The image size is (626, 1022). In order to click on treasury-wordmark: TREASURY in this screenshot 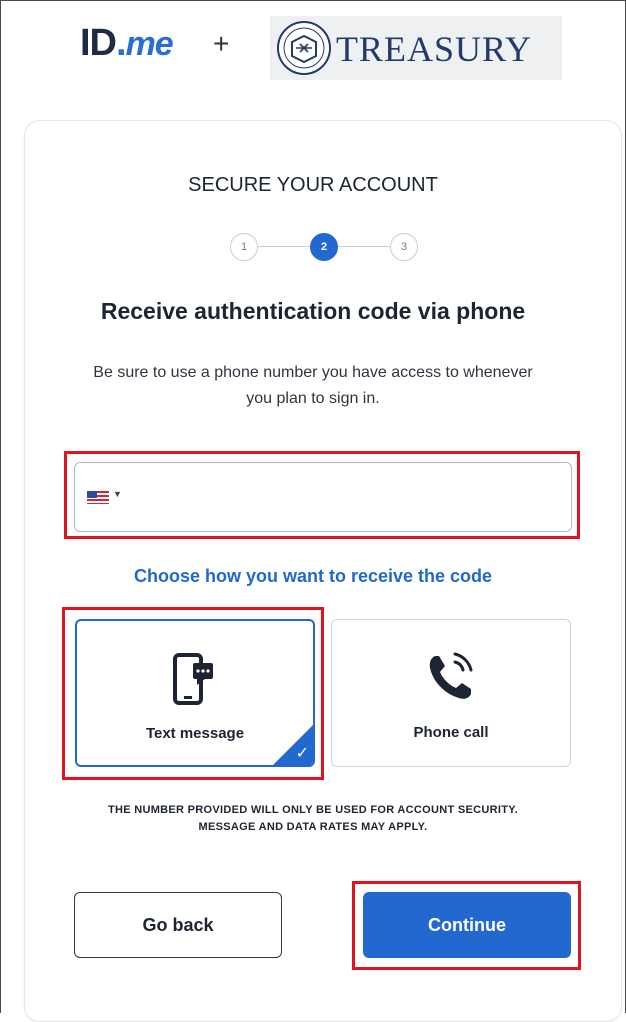, I will do `click(434, 49)`.